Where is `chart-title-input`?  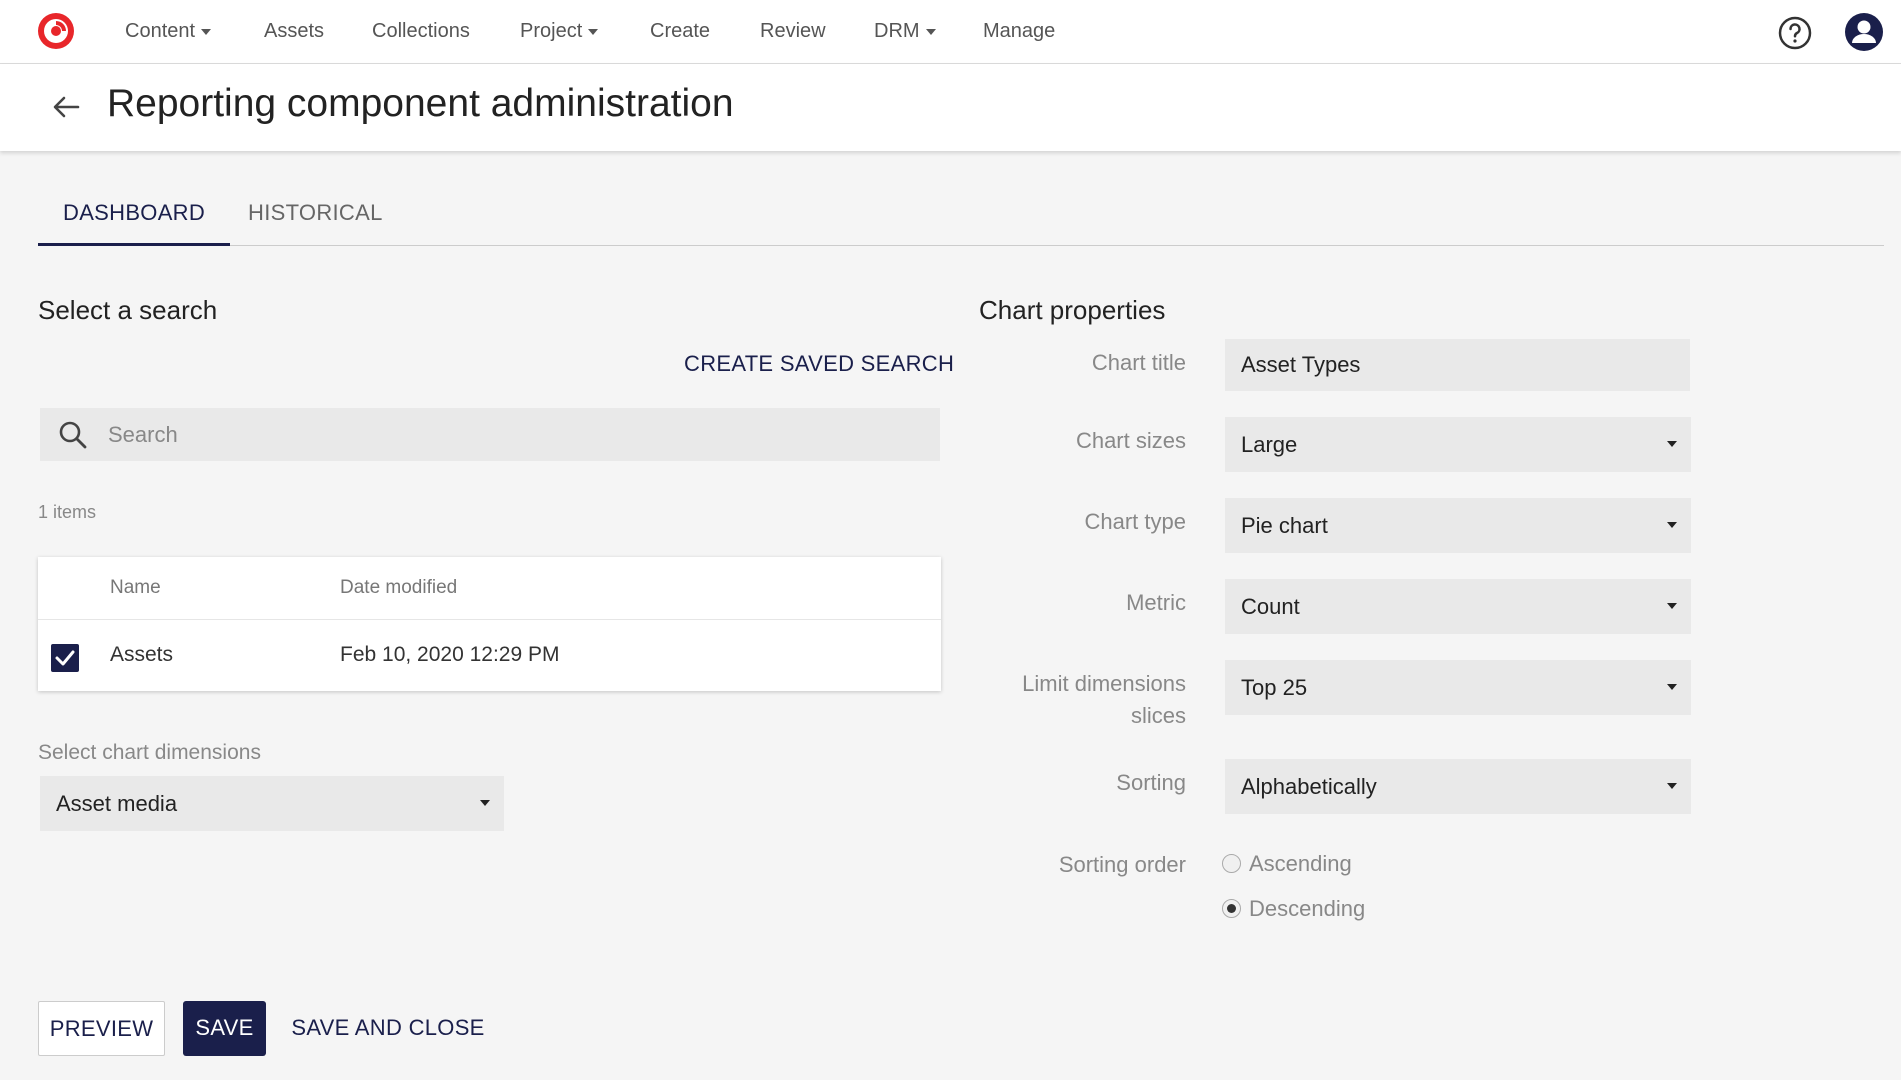
chart-title-input is located at coordinates (1457, 365).